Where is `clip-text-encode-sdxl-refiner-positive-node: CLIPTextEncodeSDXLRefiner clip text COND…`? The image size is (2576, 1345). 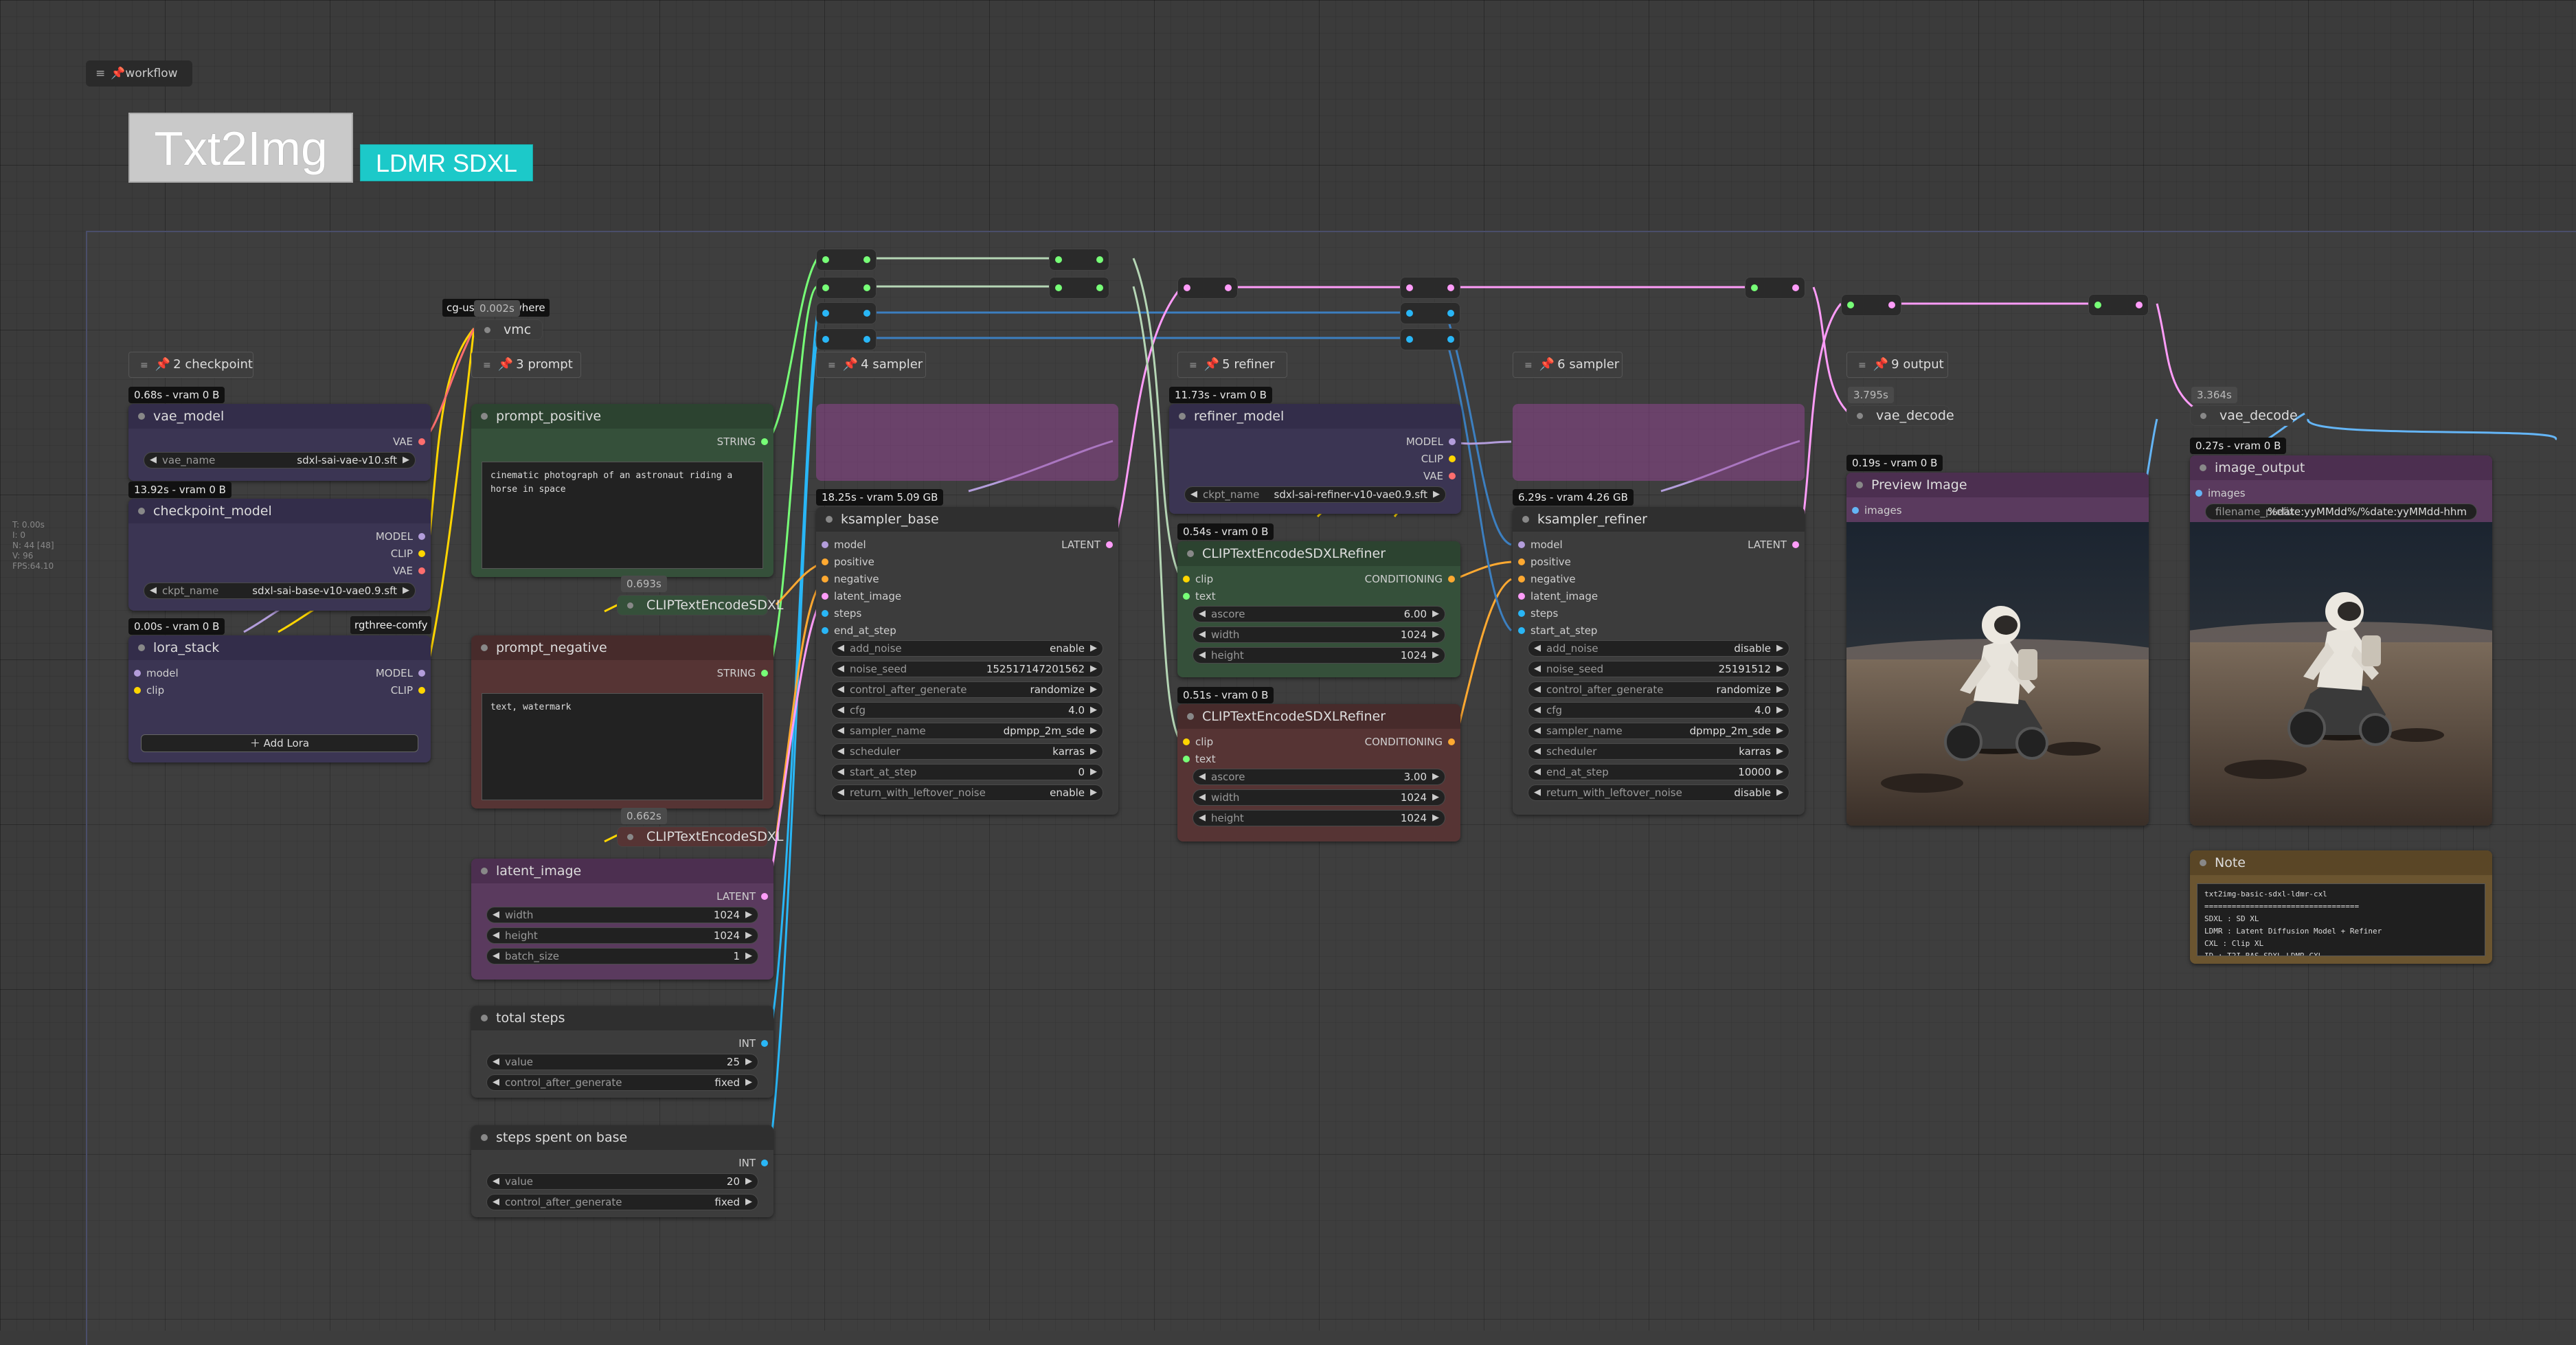 clip-text-encode-sdxl-refiner-positive-node: CLIPTextEncodeSDXLRefiner clip text COND… is located at coordinates (1318, 609).